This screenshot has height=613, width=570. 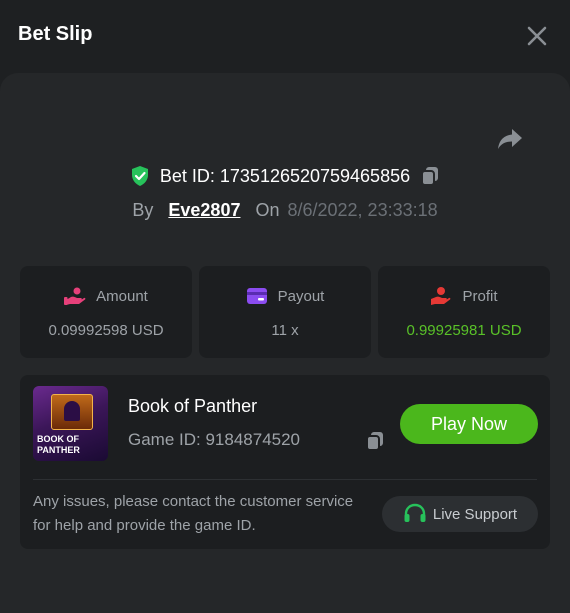 What do you see at coordinates (441, 296) in the screenshot?
I see `profit-hand-icon` at bounding box center [441, 296].